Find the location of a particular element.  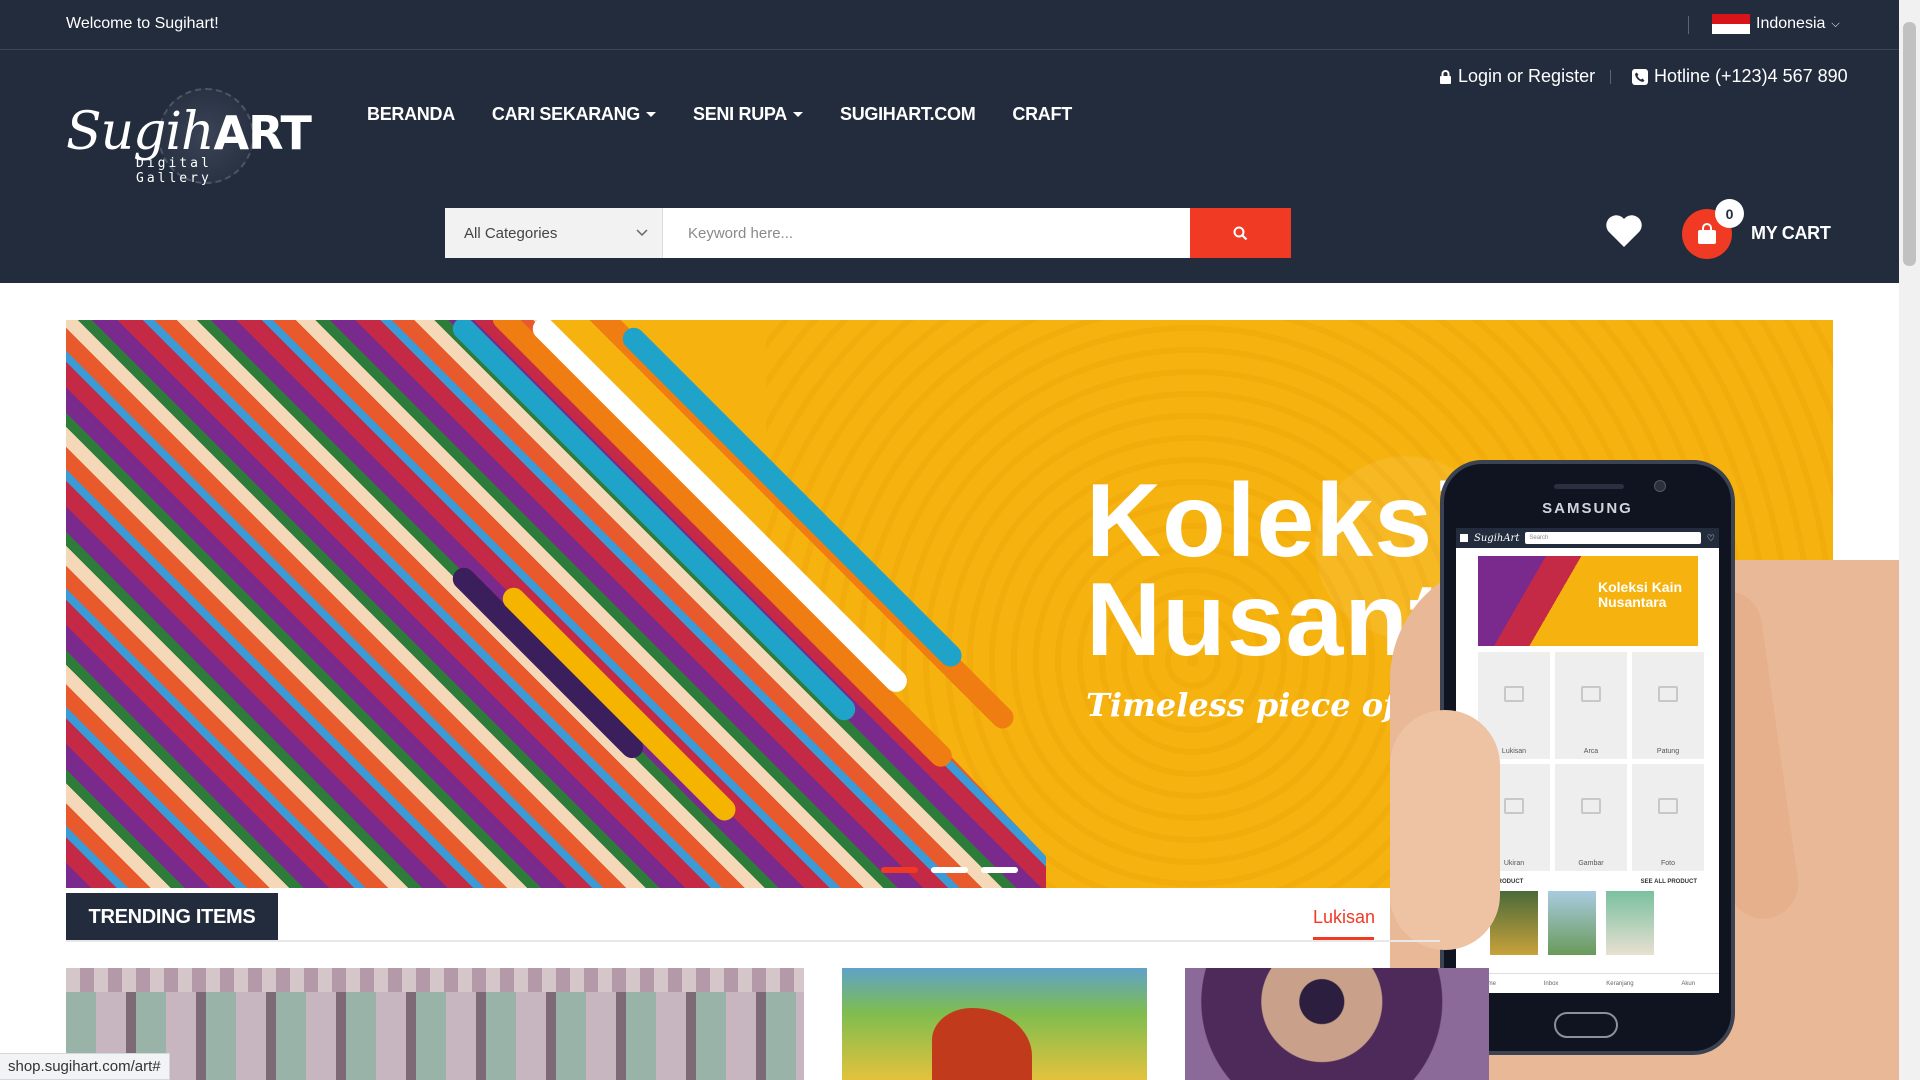

app-header: SugihArt Search ♡ is located at coordinates (1587, 538).